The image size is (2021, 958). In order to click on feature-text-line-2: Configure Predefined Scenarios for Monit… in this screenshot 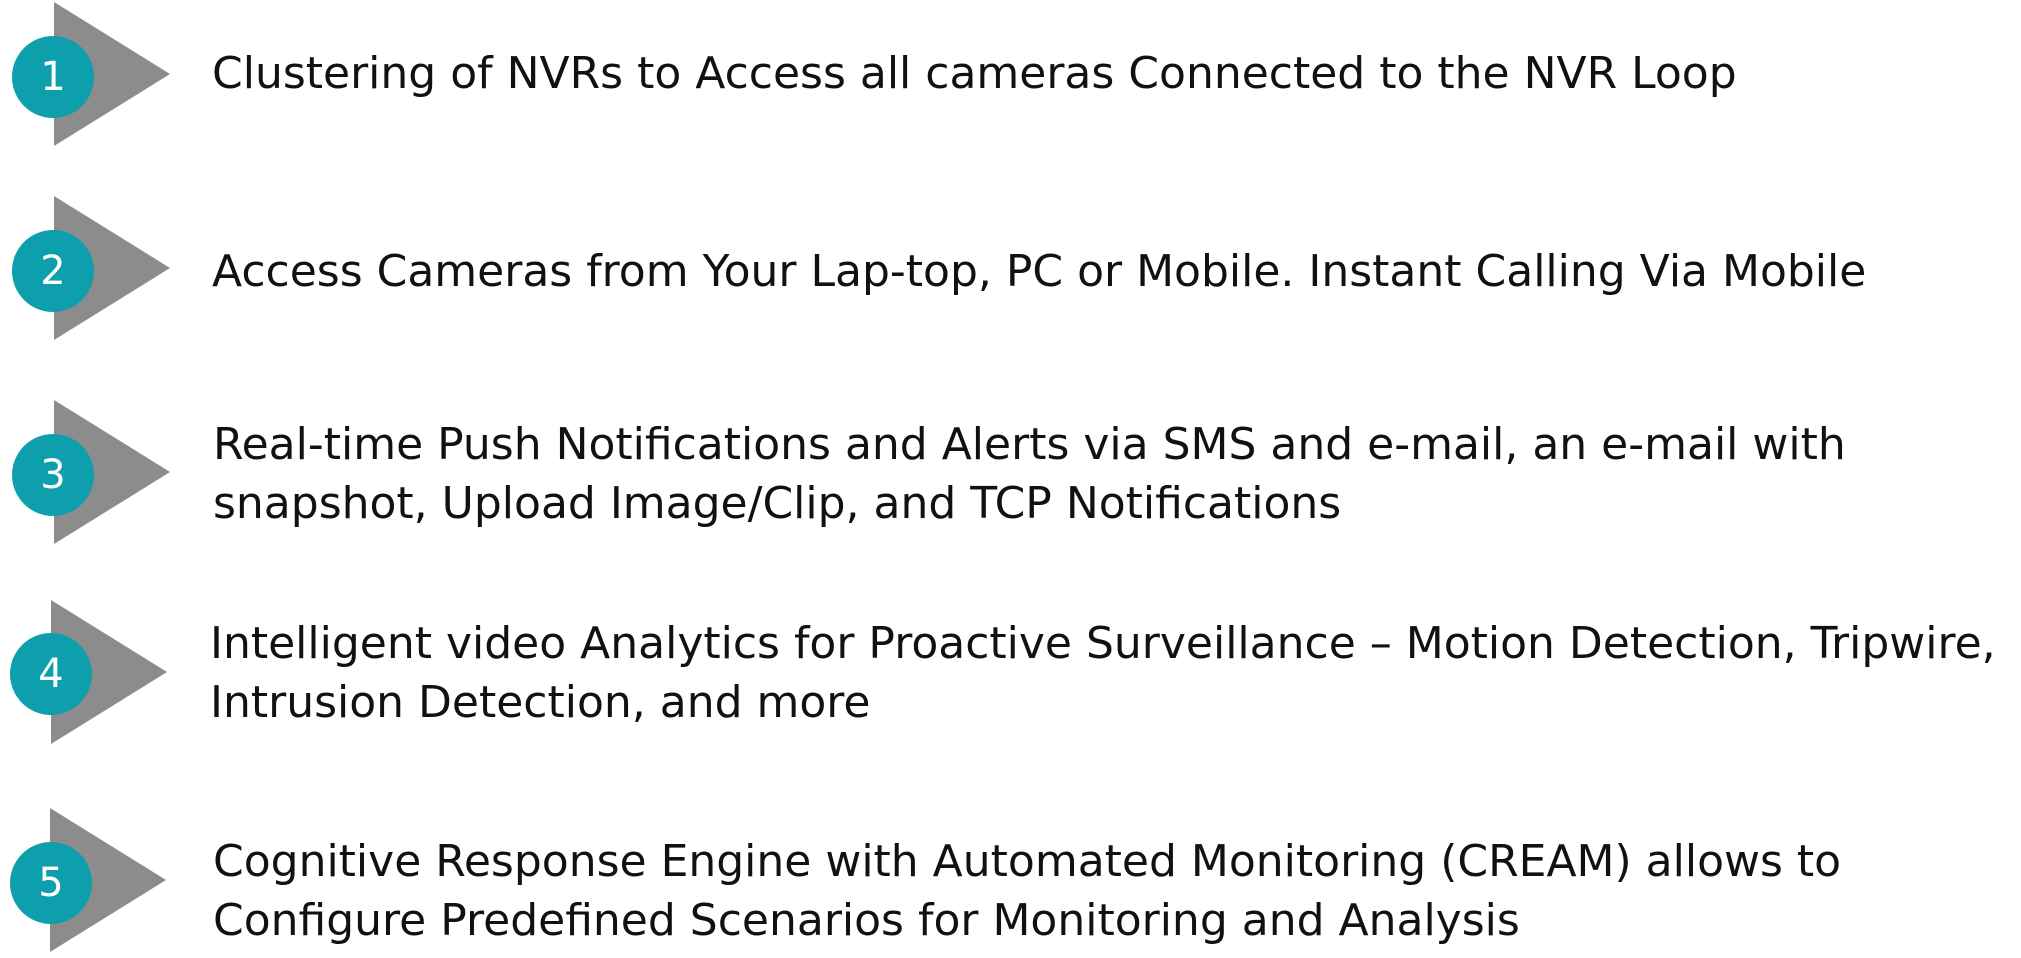, I will do `click(866, 920)`.